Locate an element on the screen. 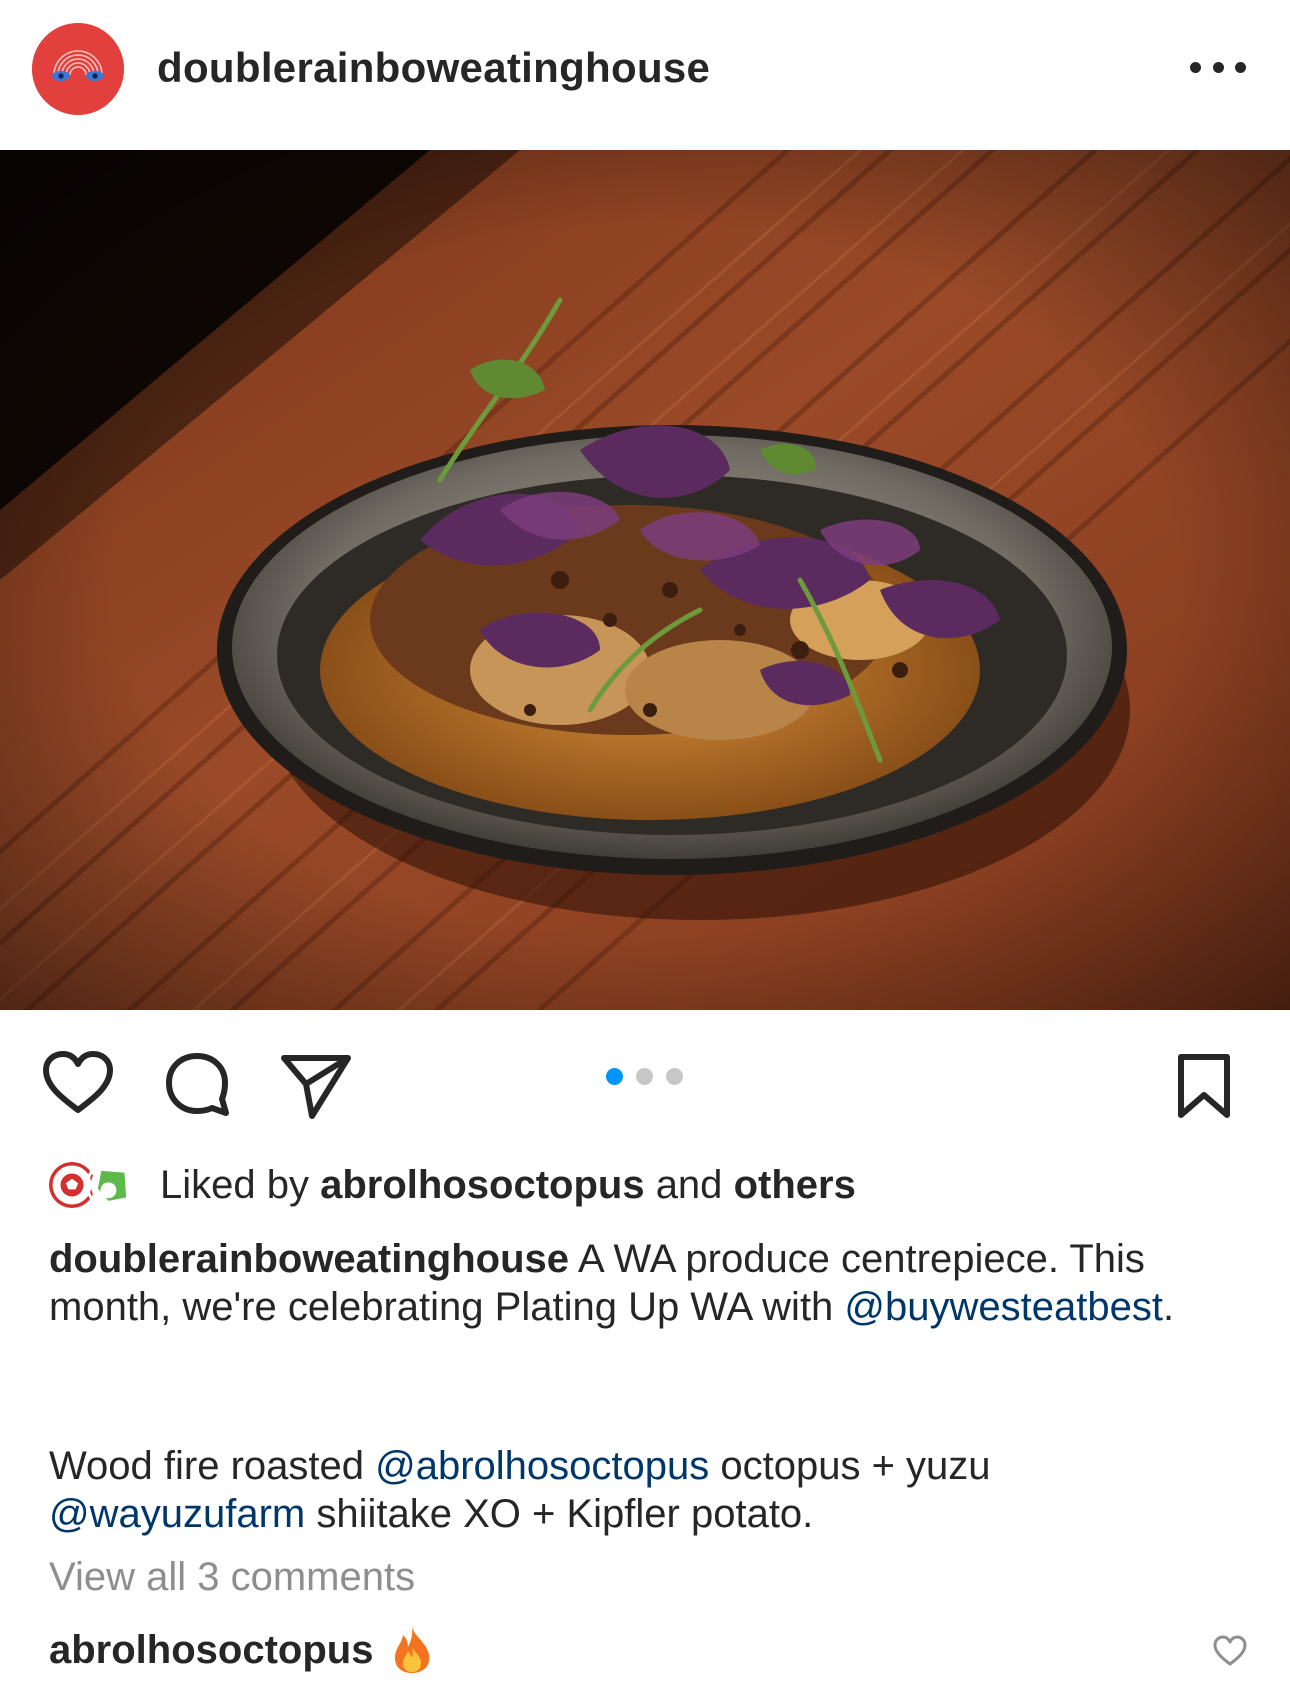 This screenshot has width=1290, height=1685. likes-conjunction: and is located at coordinates (689, 1184).